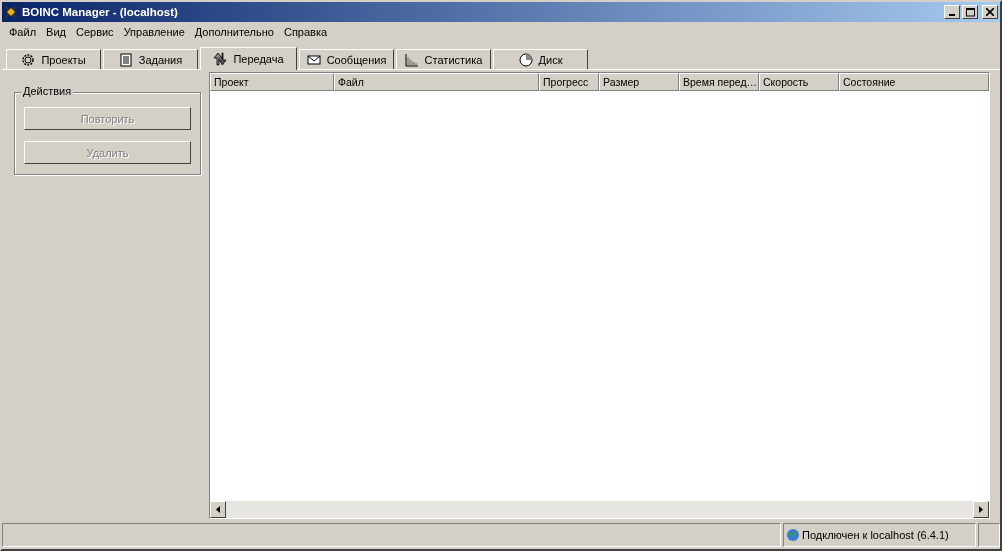  I want to click on left-arrow-icon, so click(218, 509).